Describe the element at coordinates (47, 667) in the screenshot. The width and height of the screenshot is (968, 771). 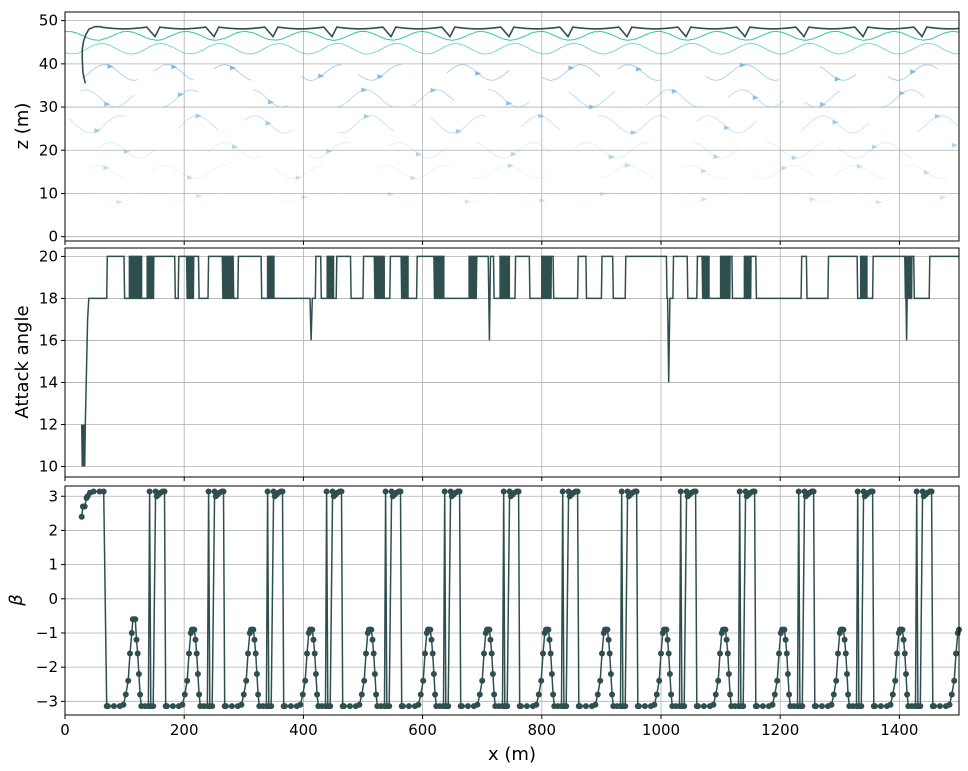
I see `y-tick-label: −2` at that location.